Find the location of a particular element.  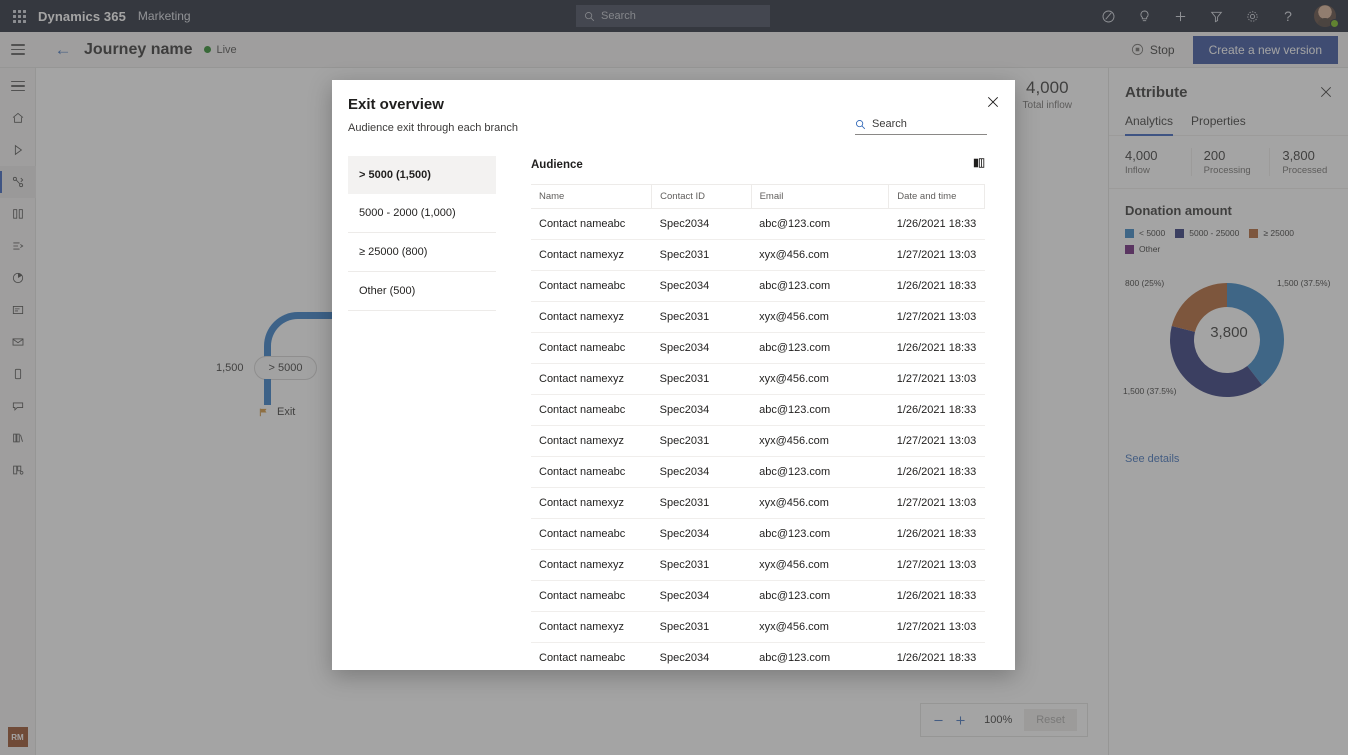

audience-header: Audience is located at coordinates (758, 170).